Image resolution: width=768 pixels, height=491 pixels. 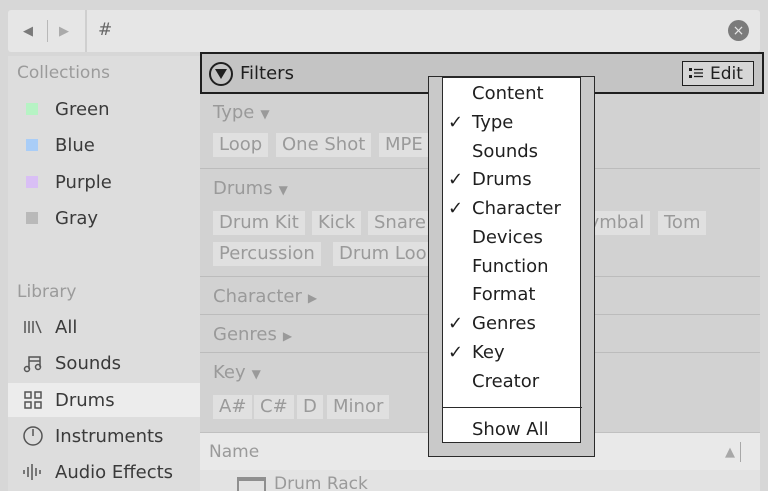 What do you see at coordinates (105, 30) in the screenshot?
I see `search-input: #` at bounding box center [105, 30].